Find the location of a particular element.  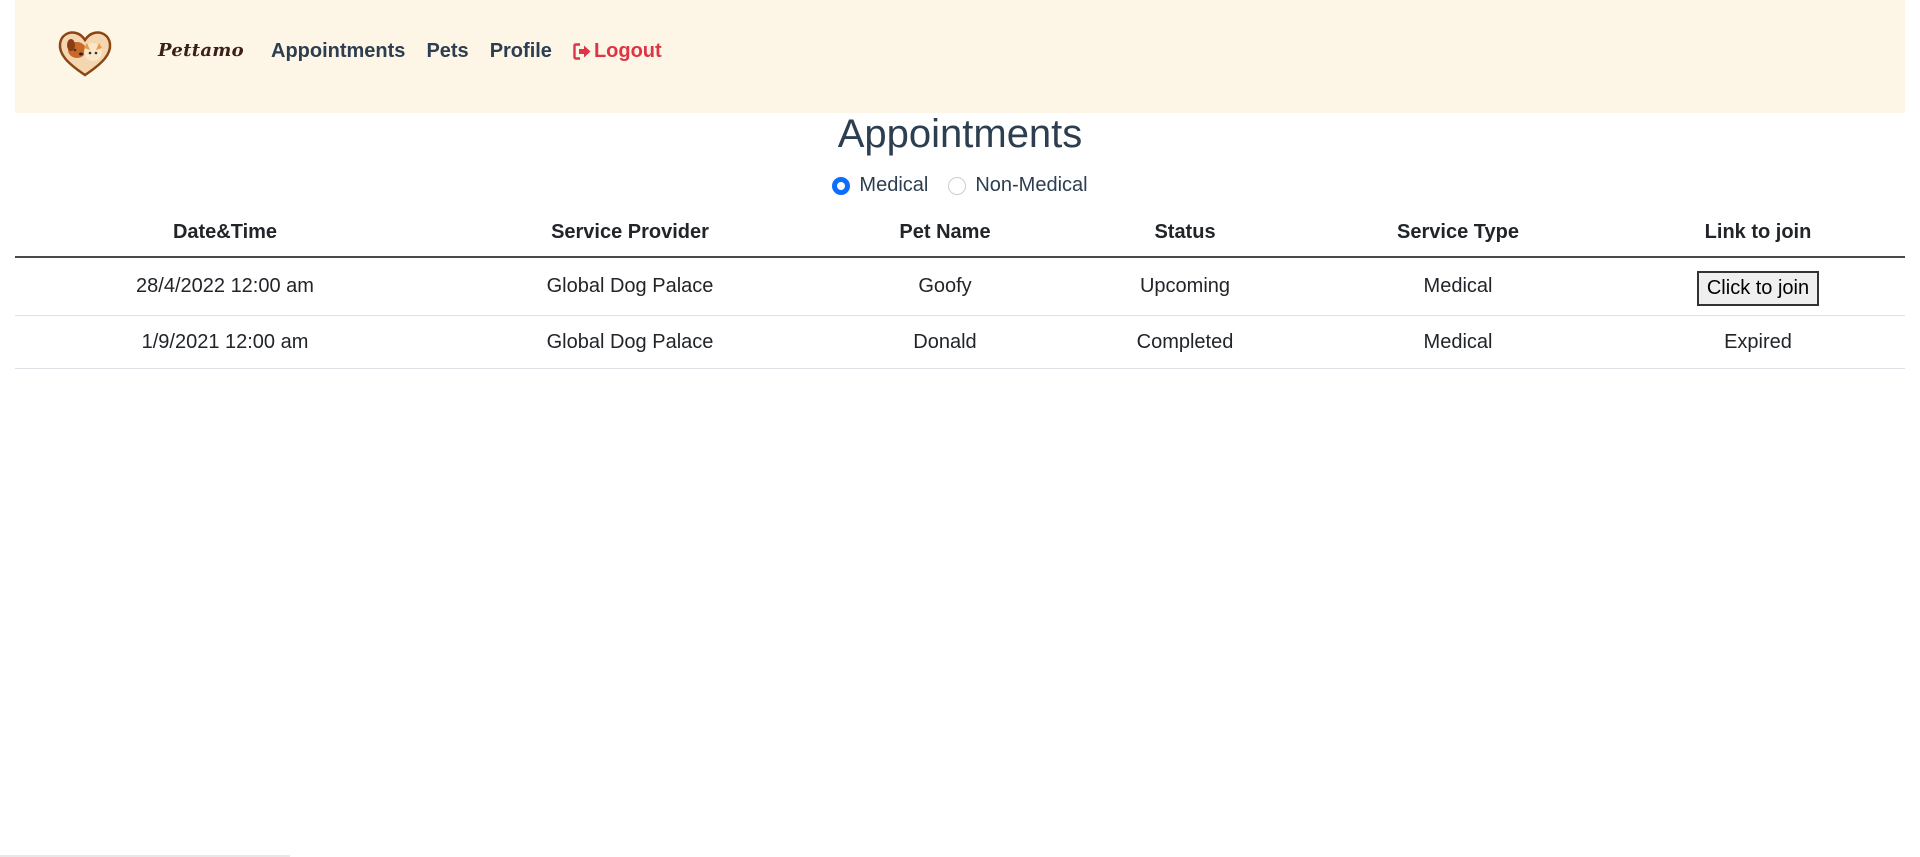

nav-links: Appointments Pets Profile Logout is located at coordinates (466, 51).